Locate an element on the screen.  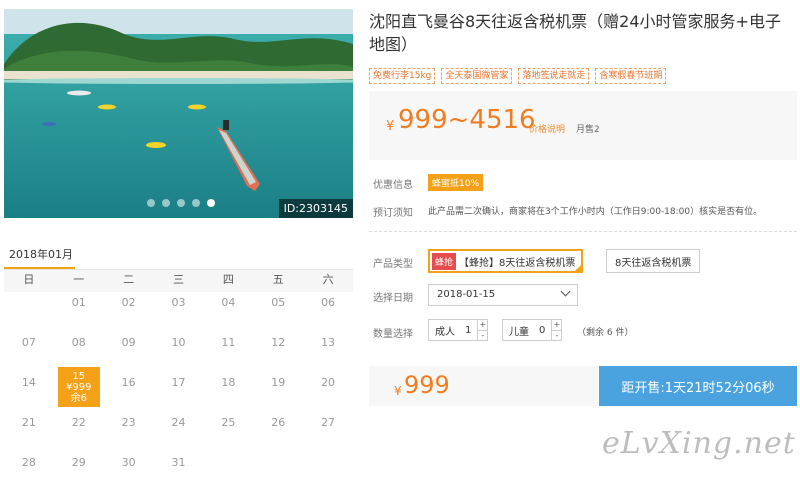
calendar-day: 18 is located at coordinates (228, 392).